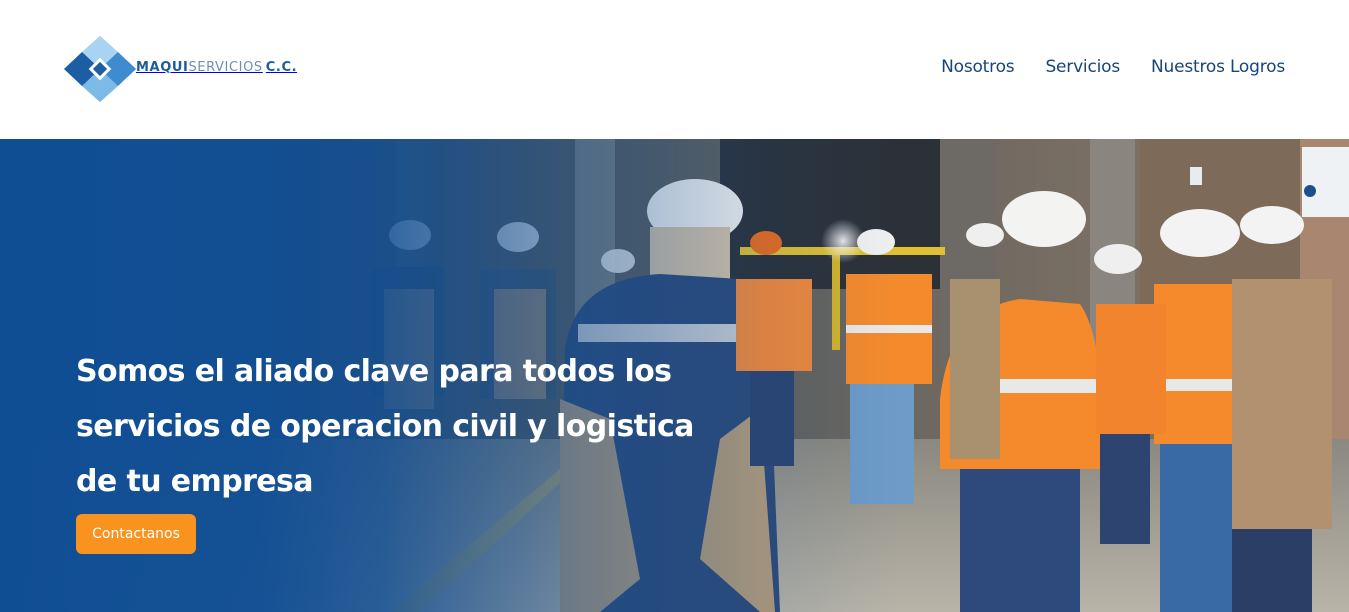  What do you see at coordinates (136, 534) in the screenshot?
I see `contact-button: Contactanos` at bounding box center [136, 534].